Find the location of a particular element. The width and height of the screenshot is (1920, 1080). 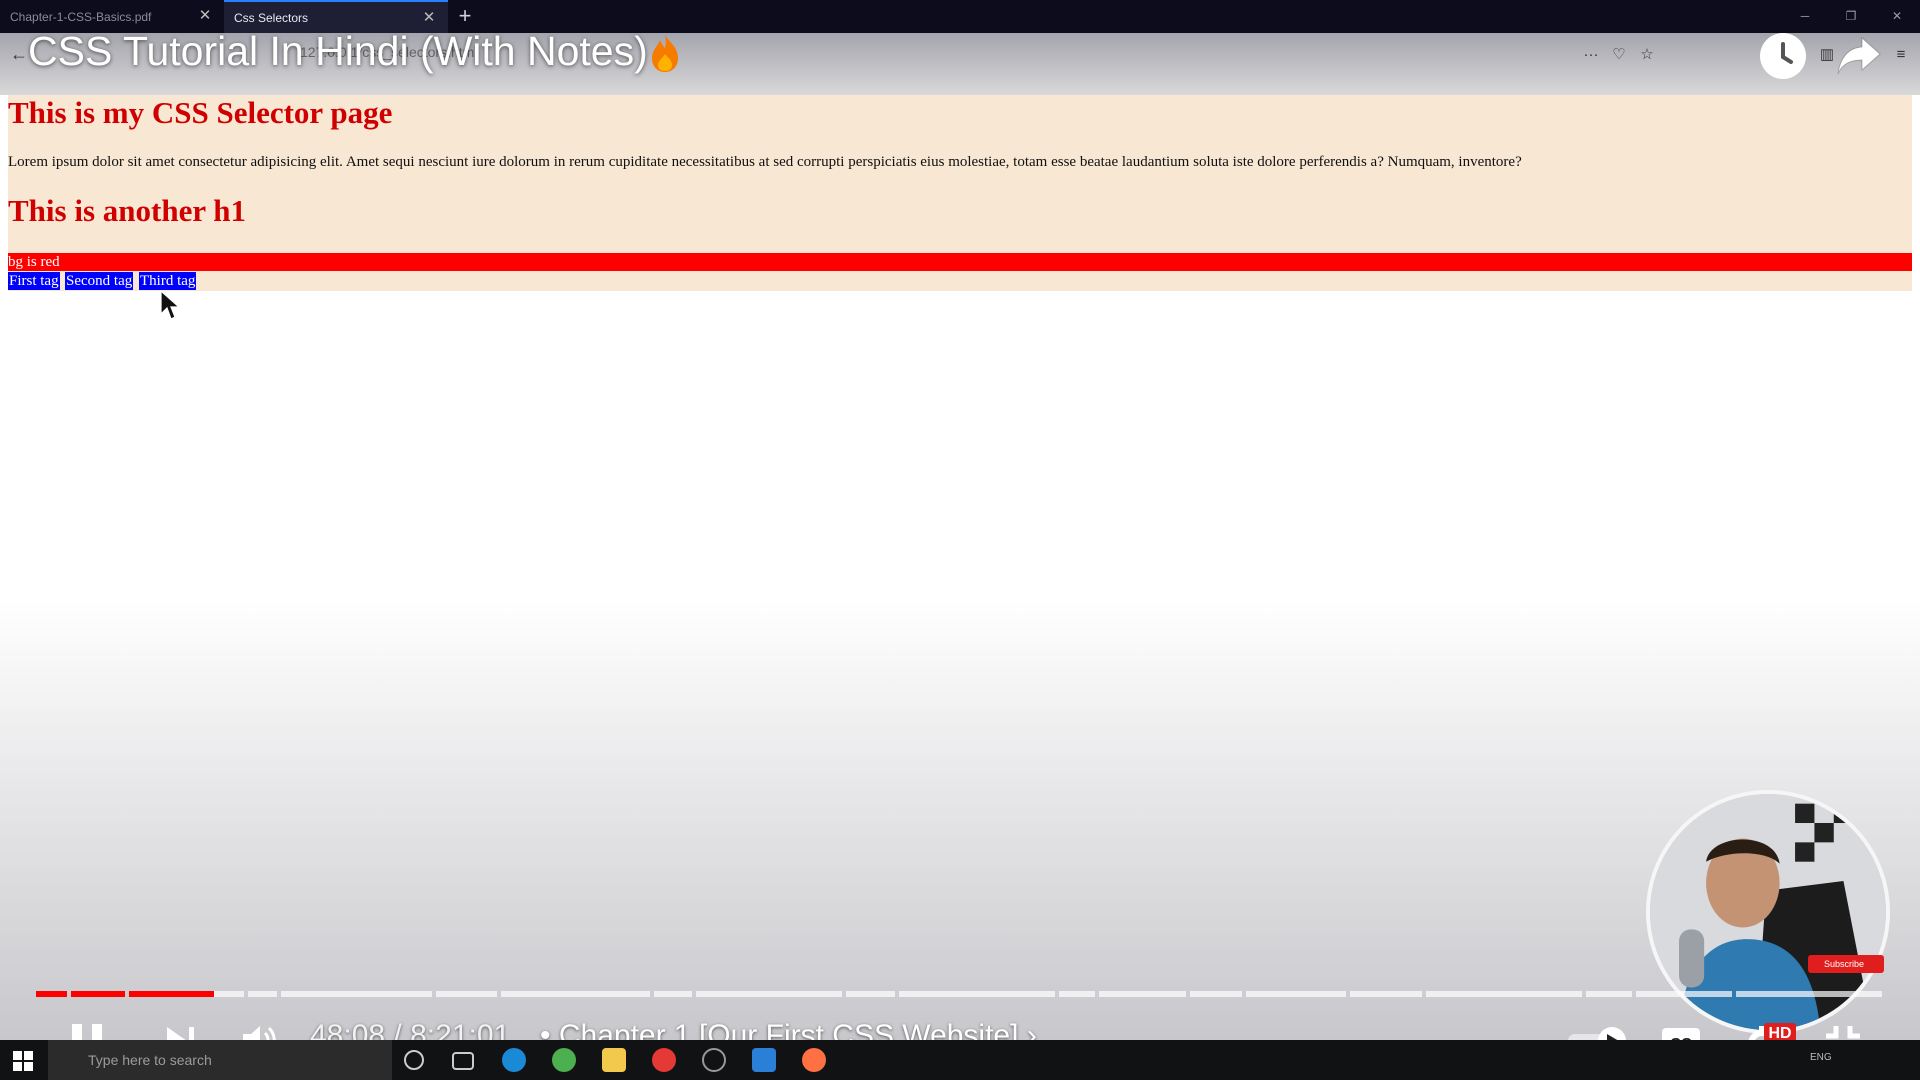

mouse-cursor-icon is located at coordinates (170, 305).